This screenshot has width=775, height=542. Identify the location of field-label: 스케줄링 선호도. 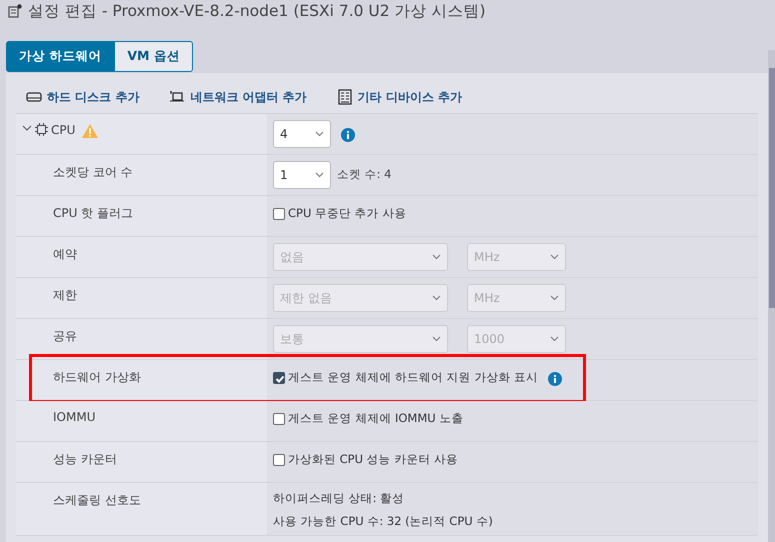
(97, 500).